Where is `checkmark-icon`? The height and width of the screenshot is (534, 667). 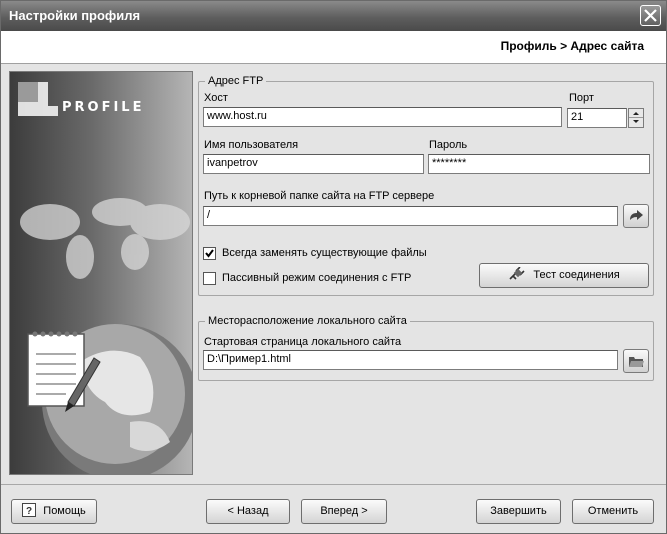 checkmark-icon is located at coordinates (209, 253).